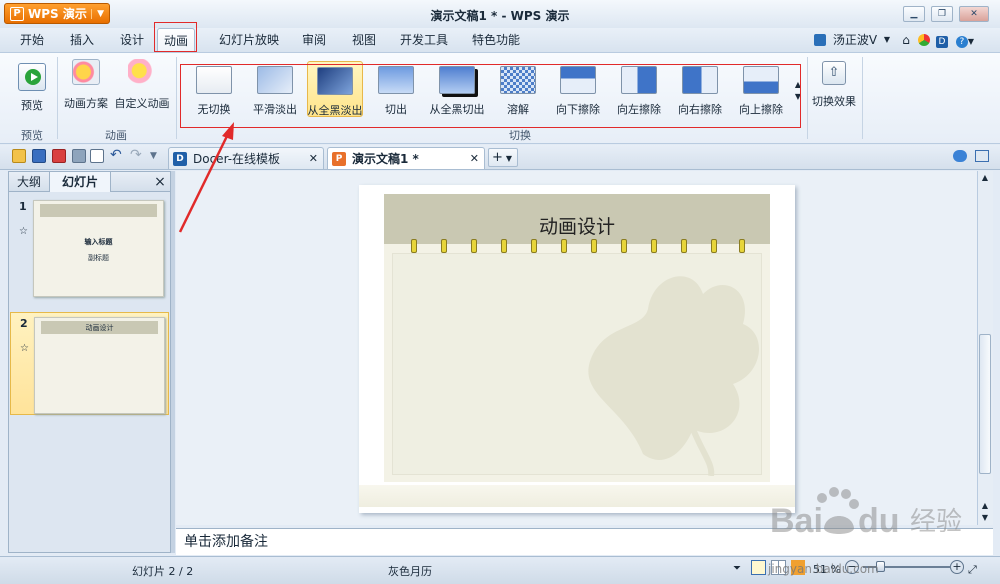 The width and height of the screenshot is (1000, 584). What do you see at coordinates (924, 40) in the screenshot?
I see `colorful-circle-icon` at bounding box center [924, 40].